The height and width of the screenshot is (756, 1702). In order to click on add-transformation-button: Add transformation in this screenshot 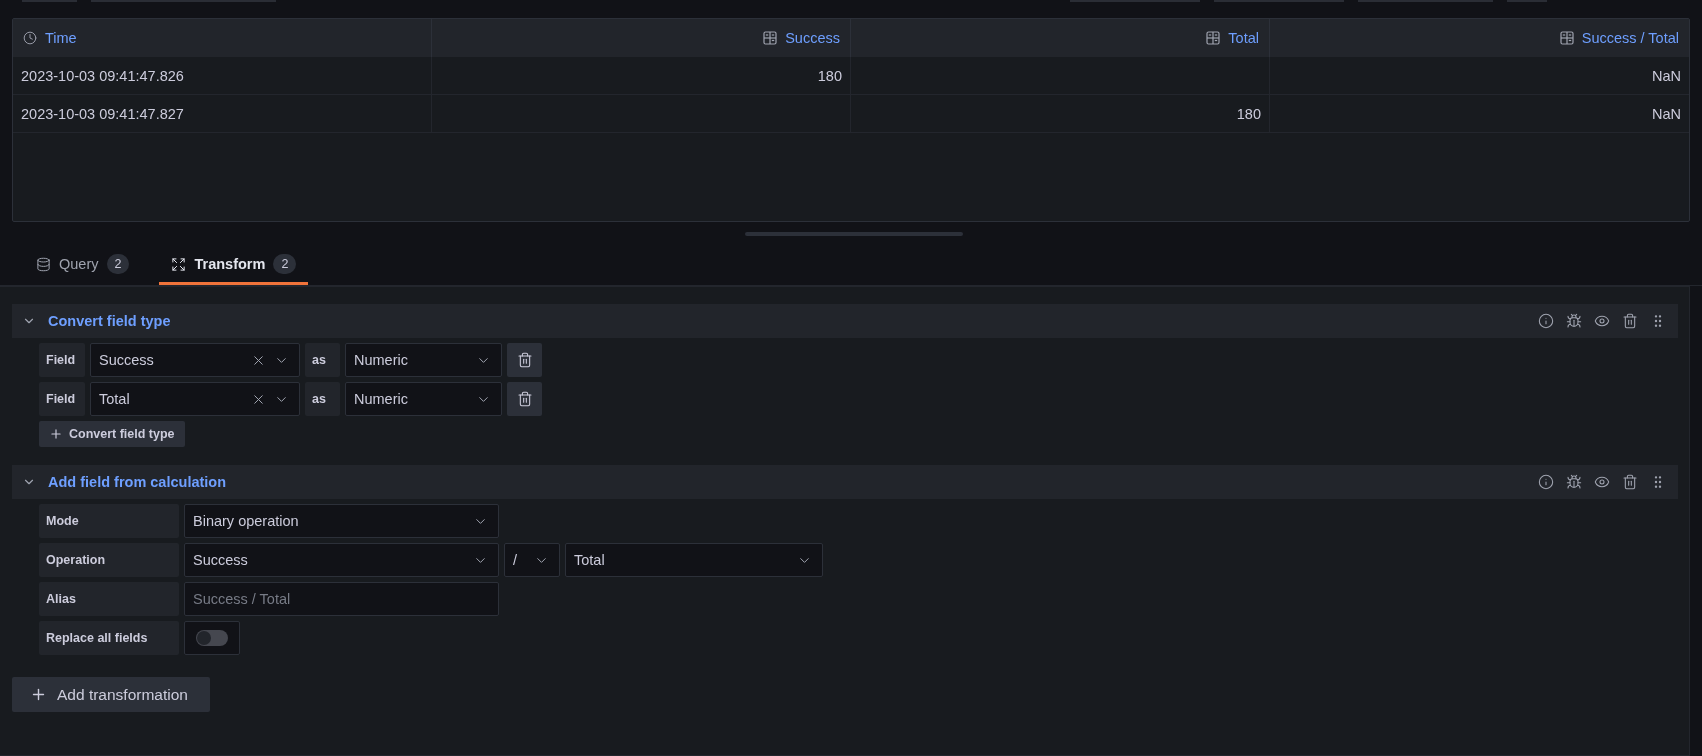, I will do `click(111, 694)`.